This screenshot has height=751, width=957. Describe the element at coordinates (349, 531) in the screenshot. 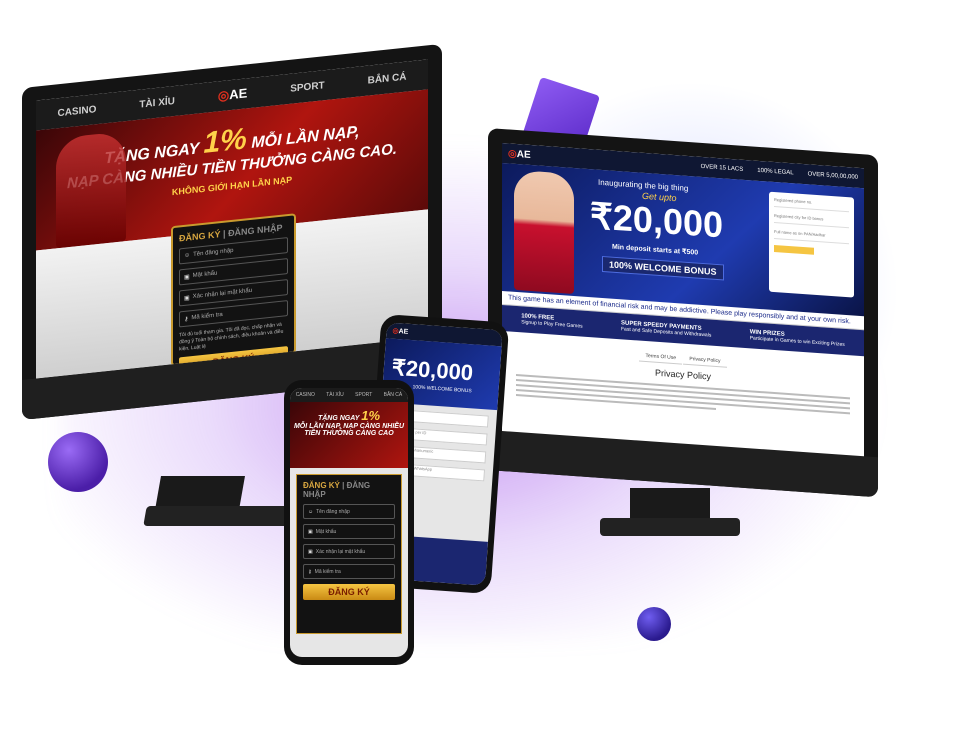

I see `password-field: ▣ Mật khẩu` at that location.